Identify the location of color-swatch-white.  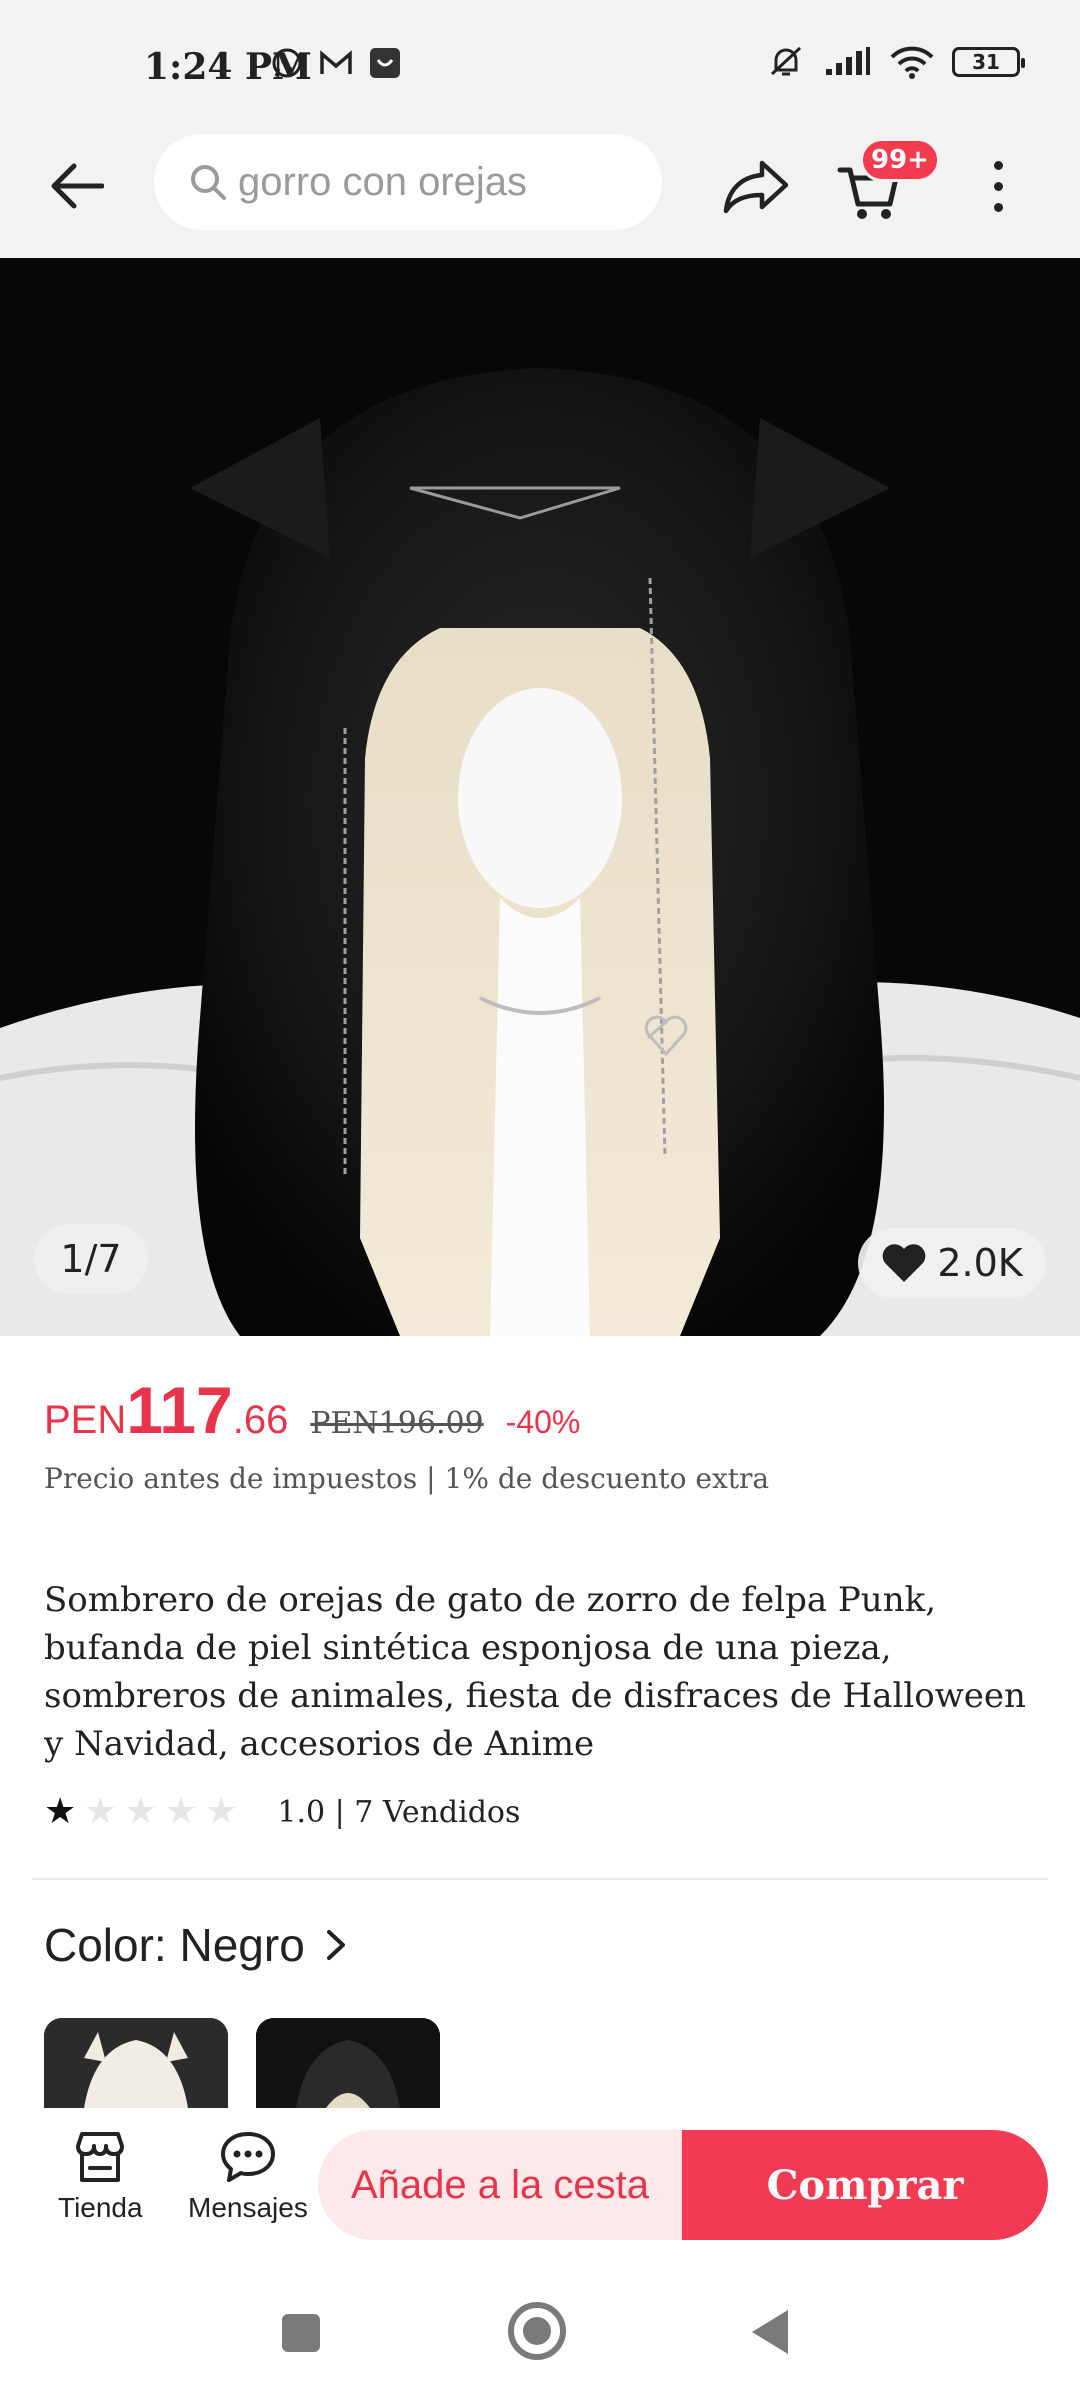
(136, 2063).